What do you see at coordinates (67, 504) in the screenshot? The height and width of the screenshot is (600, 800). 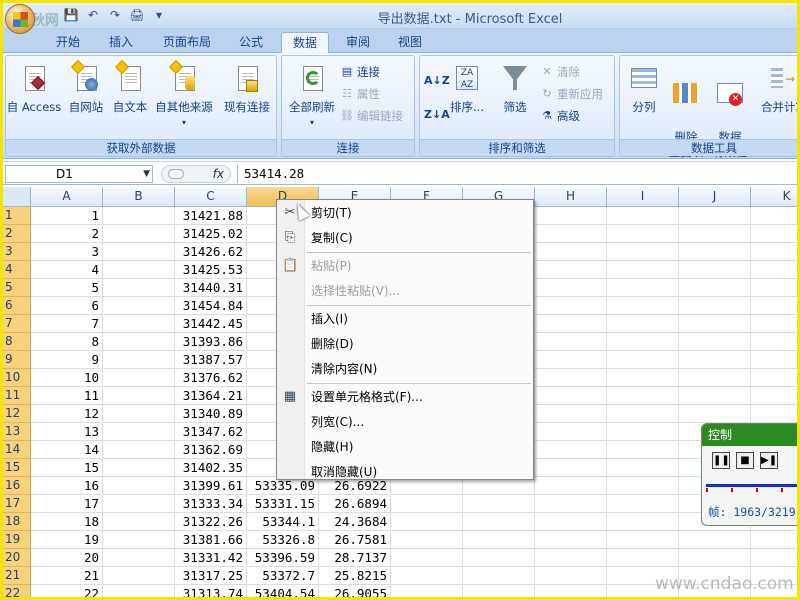 I see `cell-a: 17` at bounding box center [67, 504].